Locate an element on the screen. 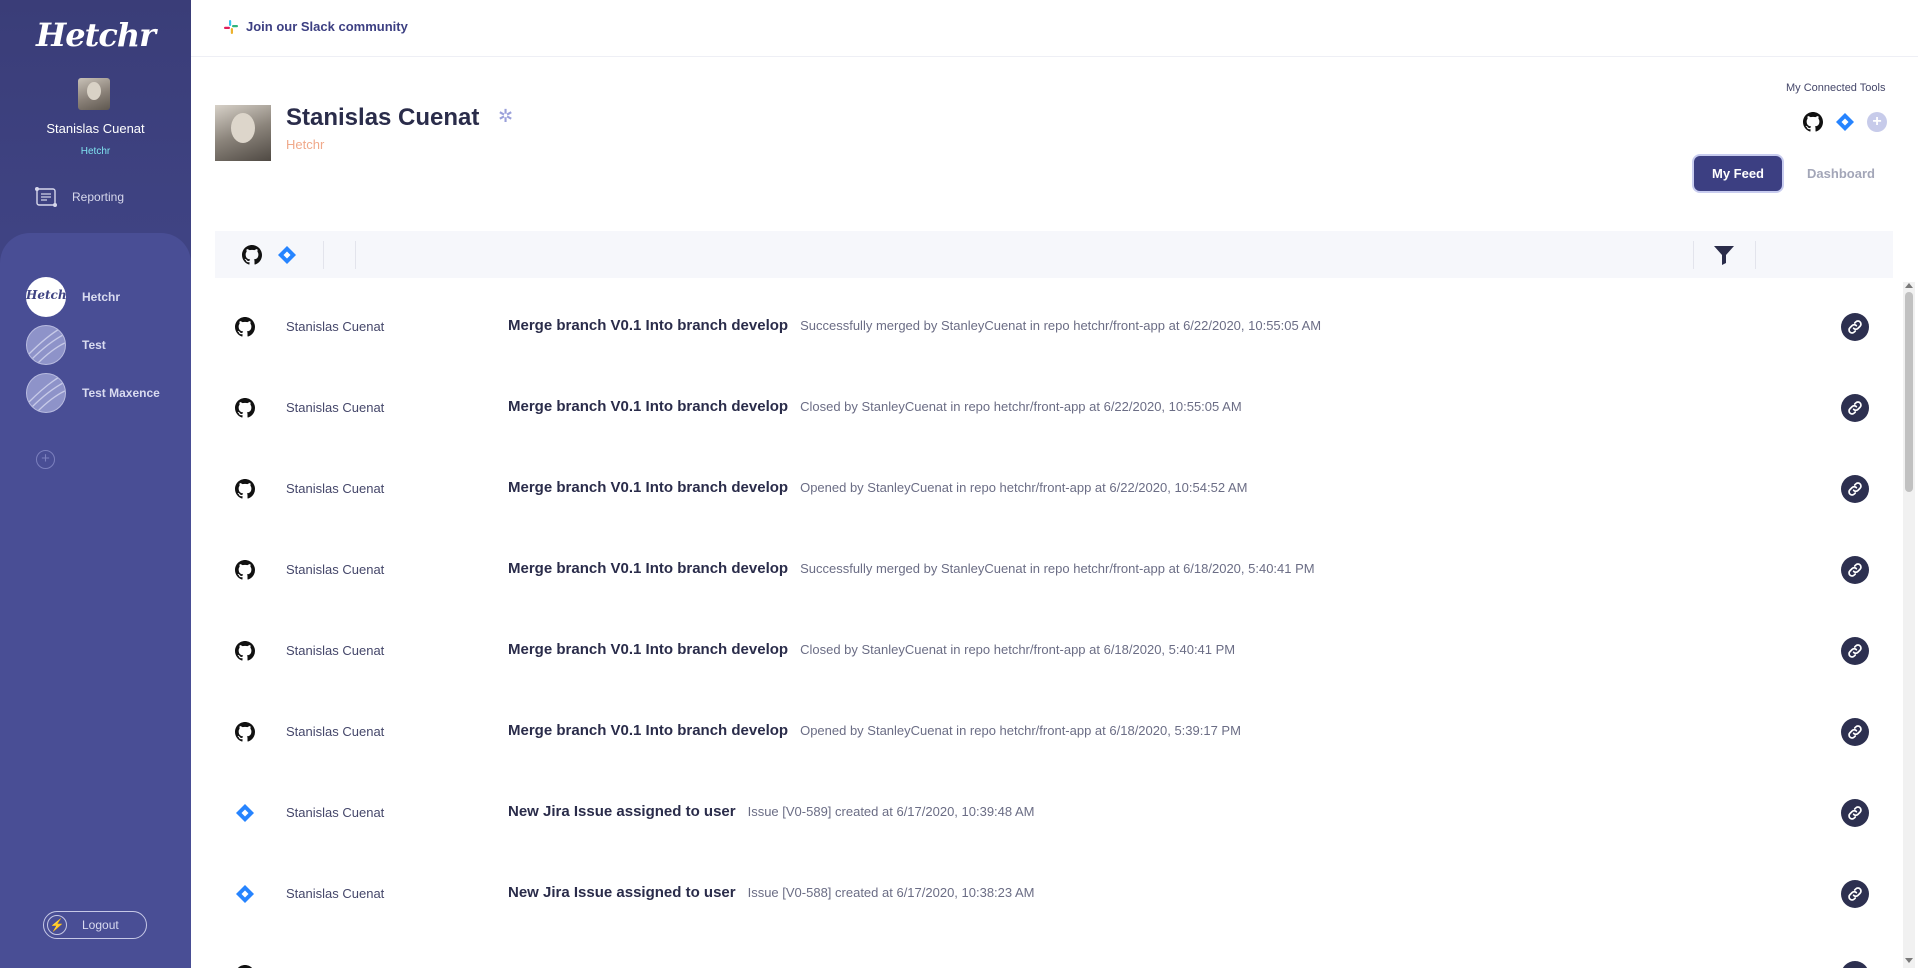  reporting-nav-item: Reporting is located at coordinates (79, 197).